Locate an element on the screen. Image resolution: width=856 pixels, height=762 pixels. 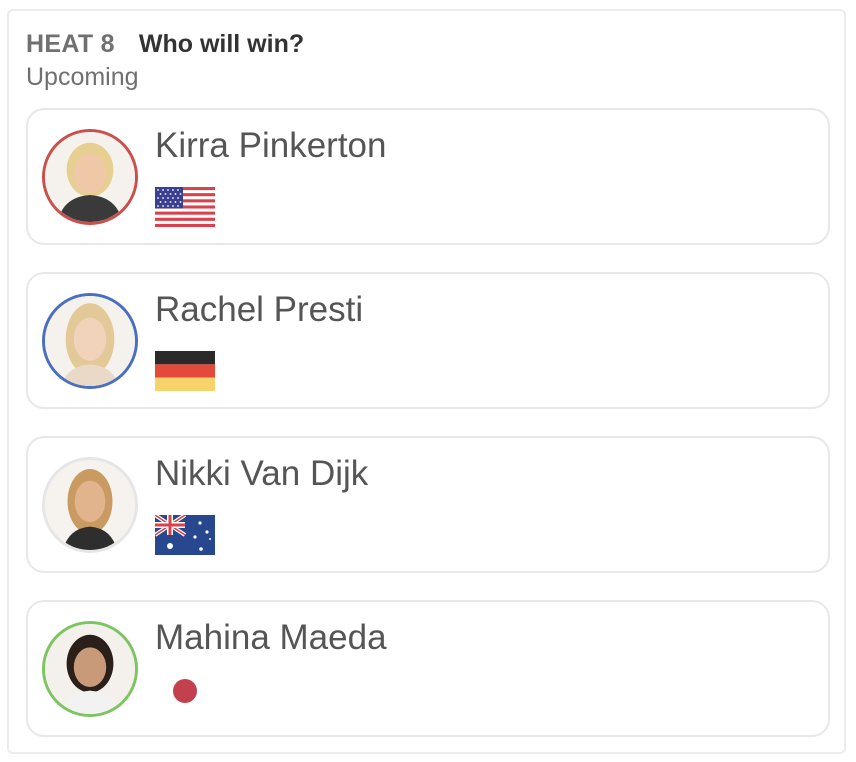
heat-header: HEAT 8 Who will win? is located at coordinates (165, 44).